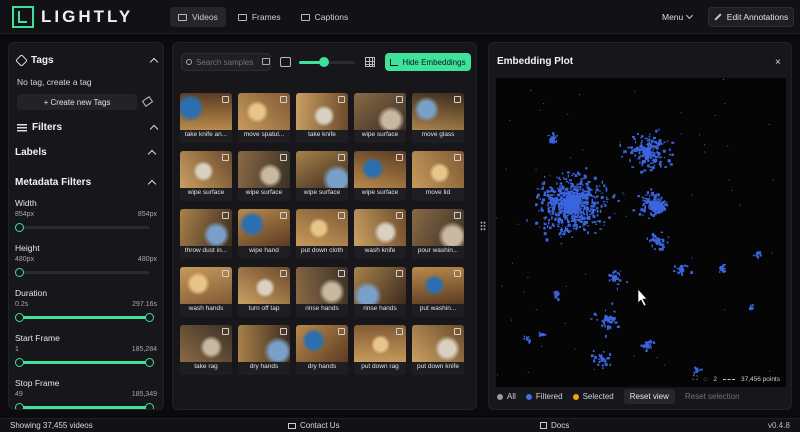 The image size is (800, 432). Describe the element at coordinates (554, 425) in the screenshot. I see `docs-link: Docs` at that location.